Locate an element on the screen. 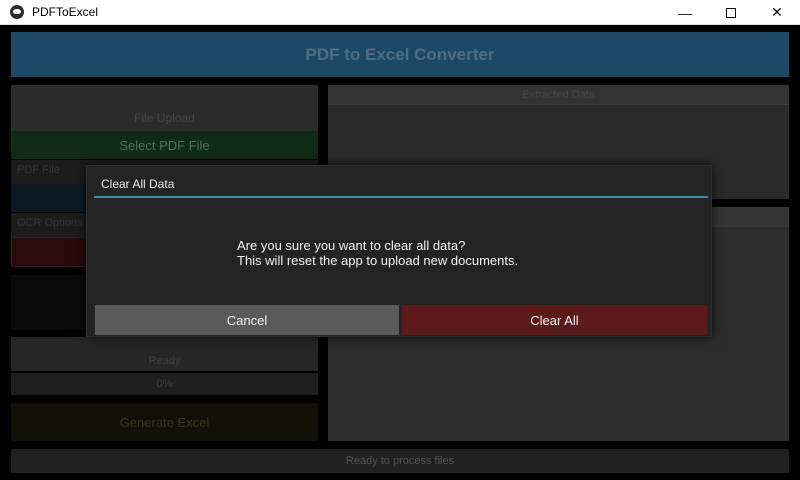 The width and height of the screenshot is (800, 480). pdf-file-label: PDF File is located at coordinates (38, 170).